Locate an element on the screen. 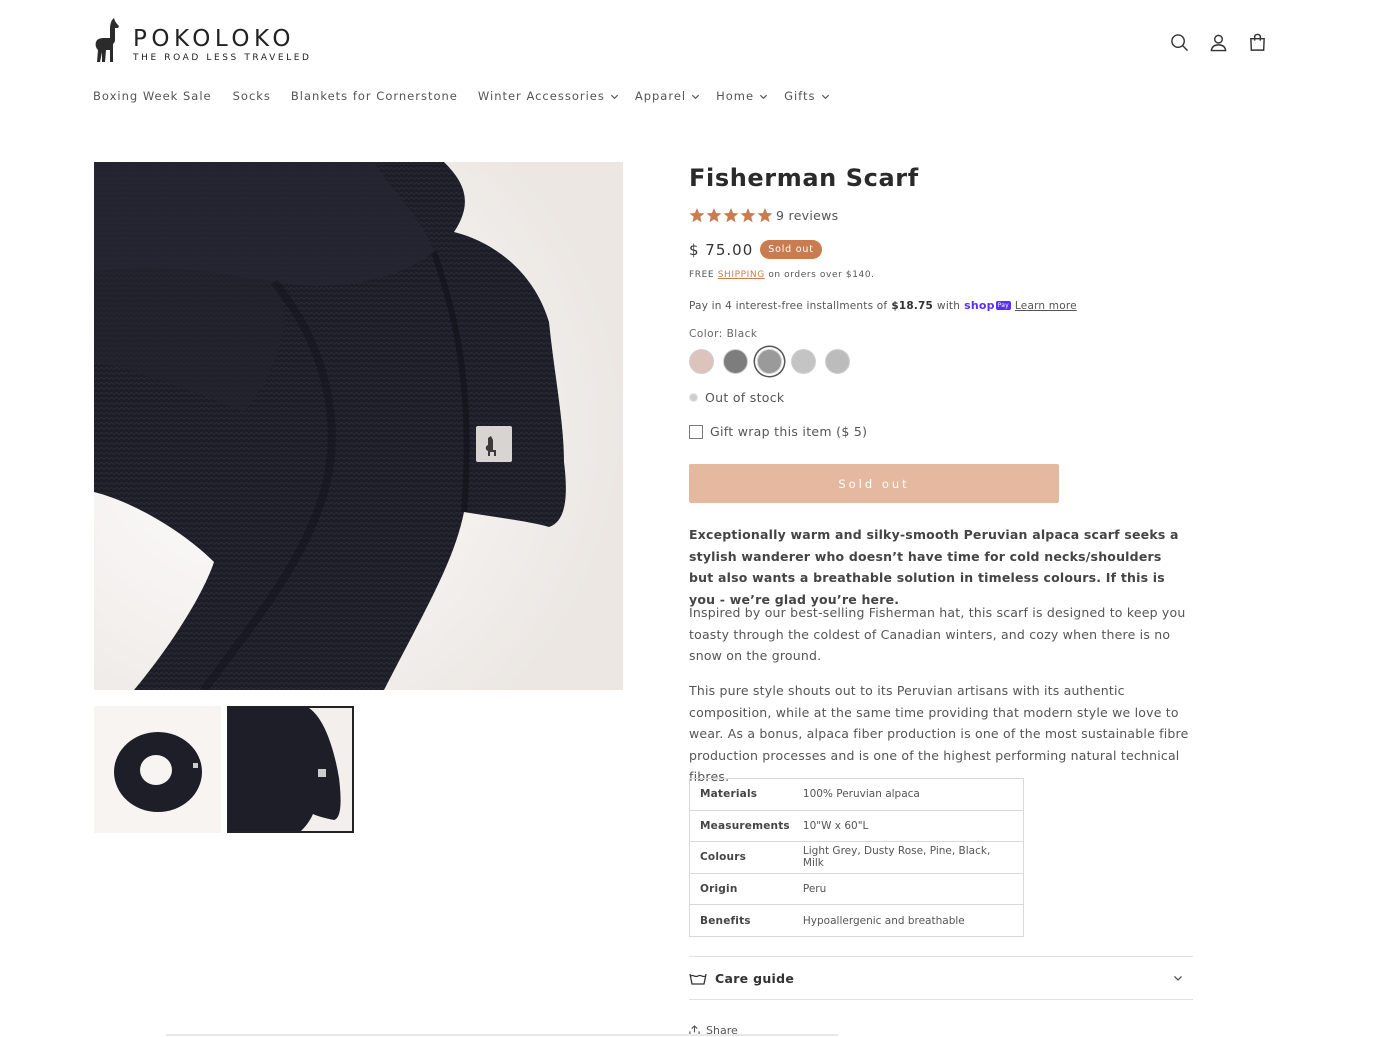 The width and height of the screenshot is (1400, 1037). shipping-link: SHIPPING is located at coordinates (741, 275).